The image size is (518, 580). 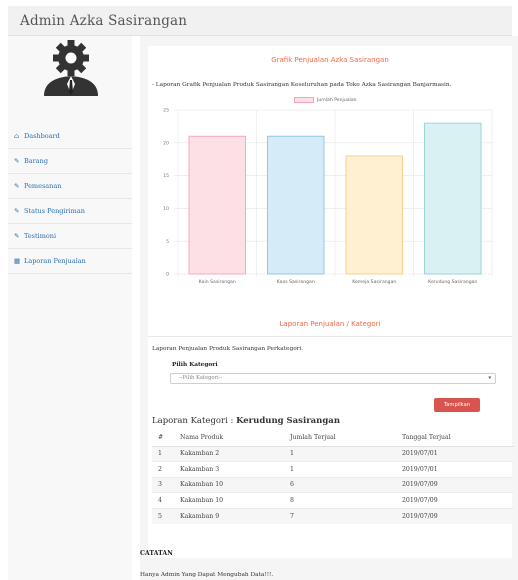 What do you see at coordinates (166, 111) in the screenshot?
I see `y-tick-label: 25` at bounding box center [166, 111].